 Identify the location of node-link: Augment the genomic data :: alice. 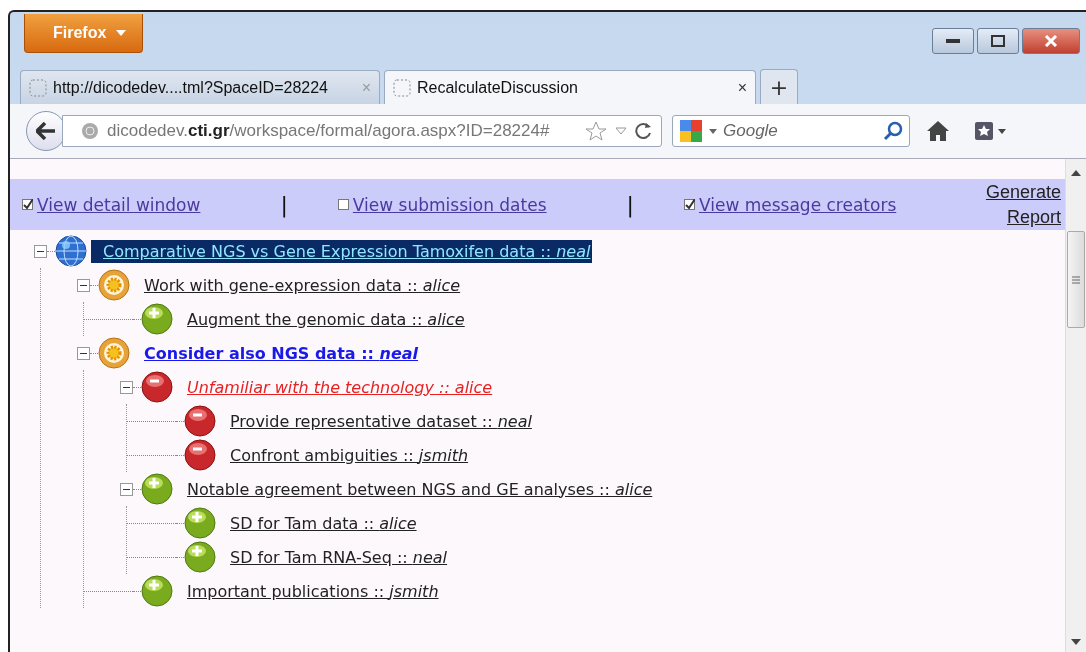
(321, 319).